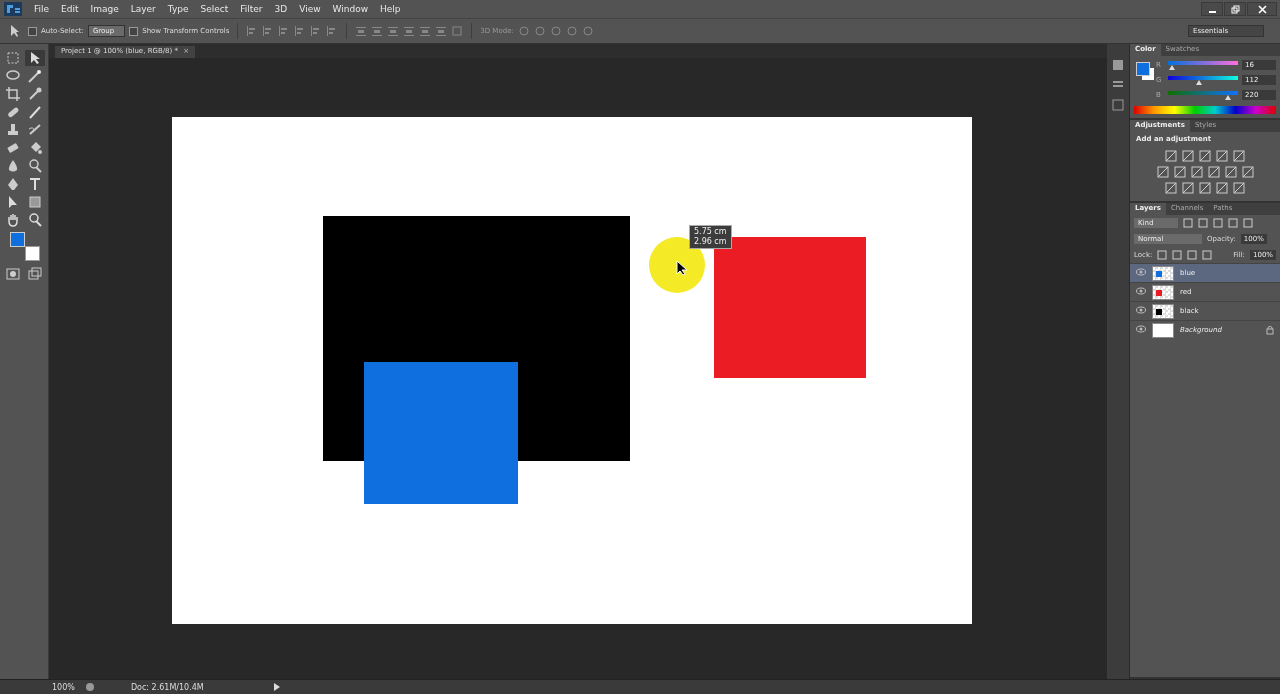 The image size is (1280, 694). I want to click on color-spectrum, so click(1205, 110).